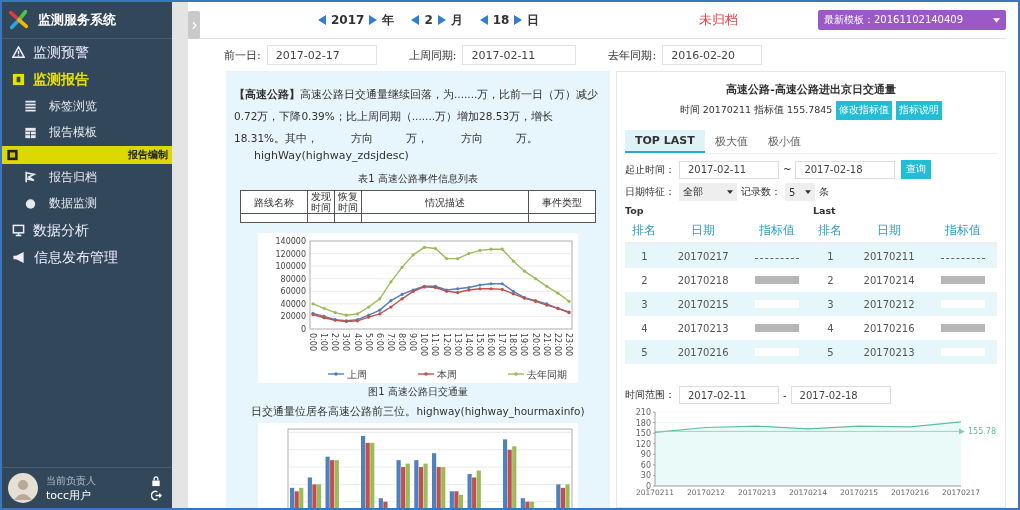  I want to click on template-dropdown: 最新模板：20161102140409, so click(912, 20).